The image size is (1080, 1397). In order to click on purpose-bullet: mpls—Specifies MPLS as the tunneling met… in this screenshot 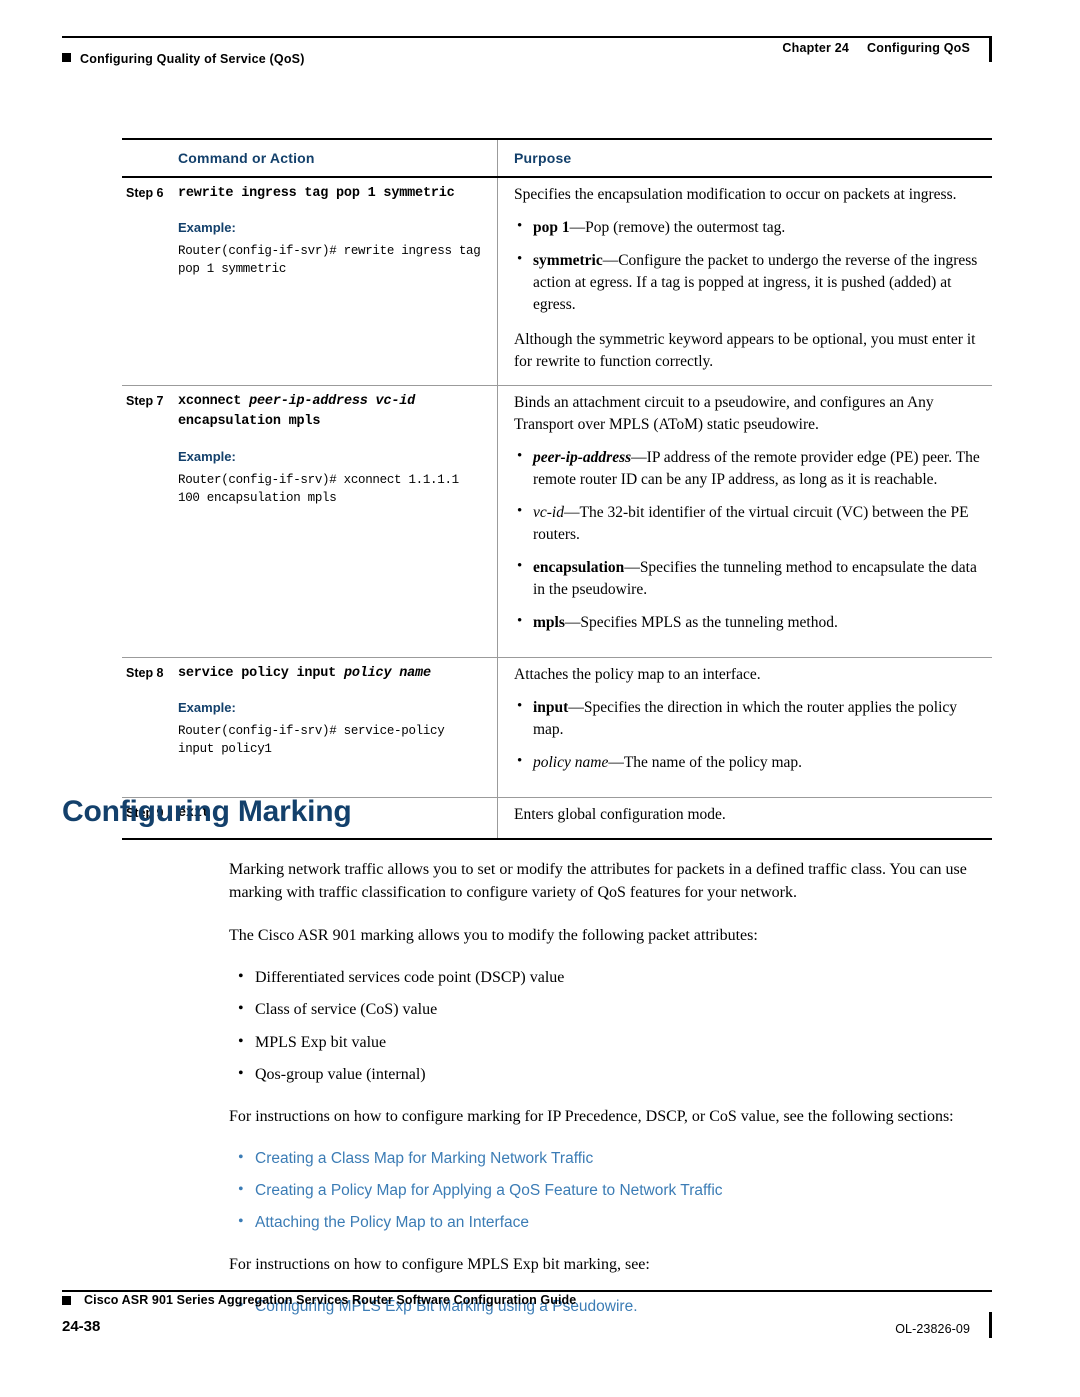, I will do `click(749, 622)`.